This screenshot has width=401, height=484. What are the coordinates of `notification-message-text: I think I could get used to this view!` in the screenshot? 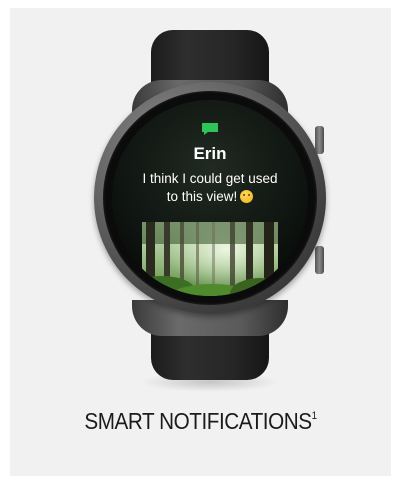 It's located at (210, 187).